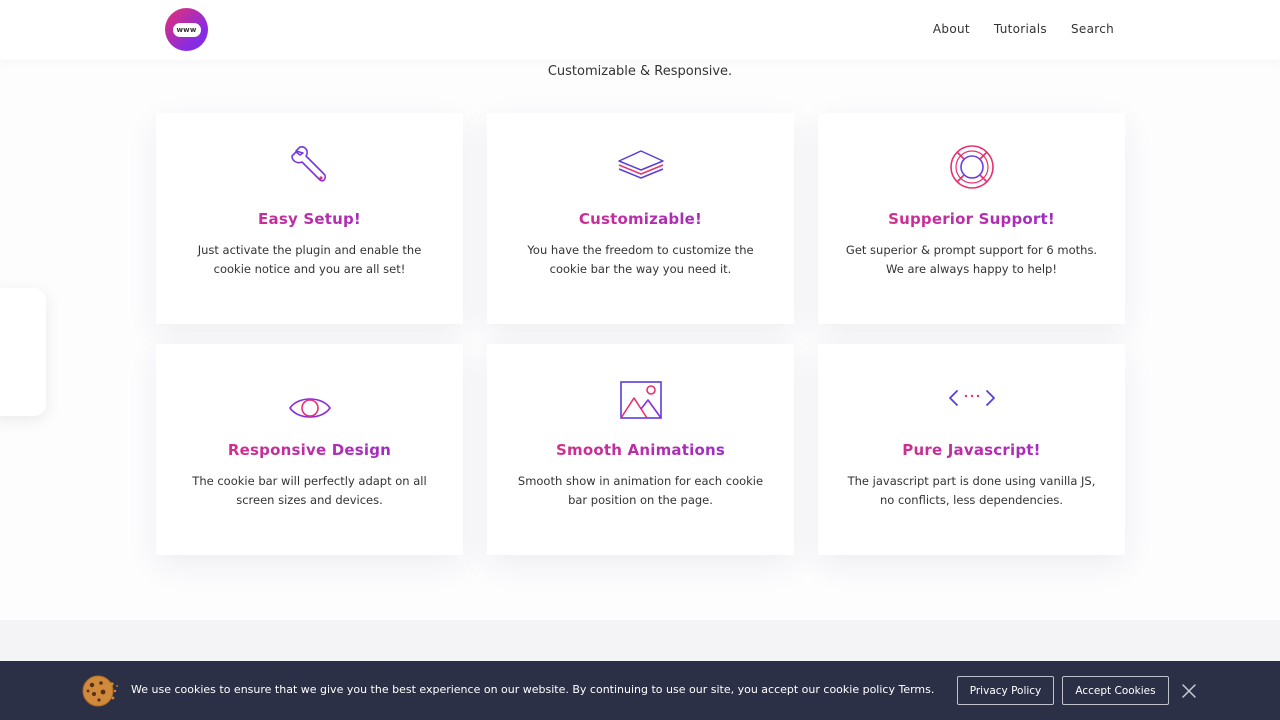 The image size is (1280, 720). I want to click on side-panel-tab, so click(23, 352).